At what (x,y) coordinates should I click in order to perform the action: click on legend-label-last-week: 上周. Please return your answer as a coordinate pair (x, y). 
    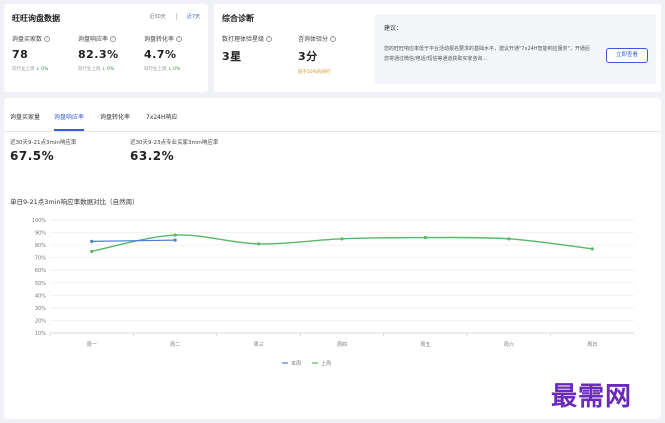
    Looking at the image, I should click on (326, 363).